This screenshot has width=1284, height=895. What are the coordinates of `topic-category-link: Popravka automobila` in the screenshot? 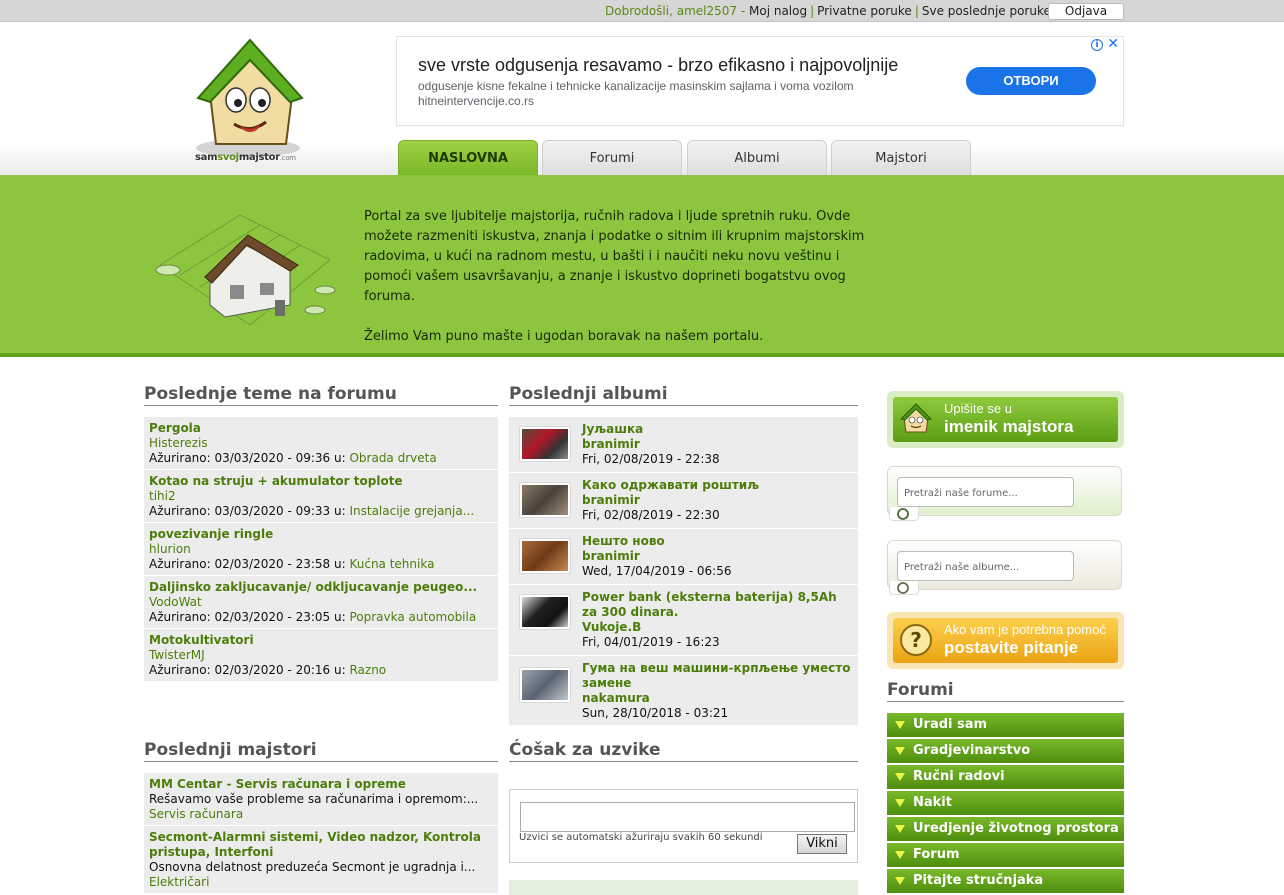 It's located at (412, 617).